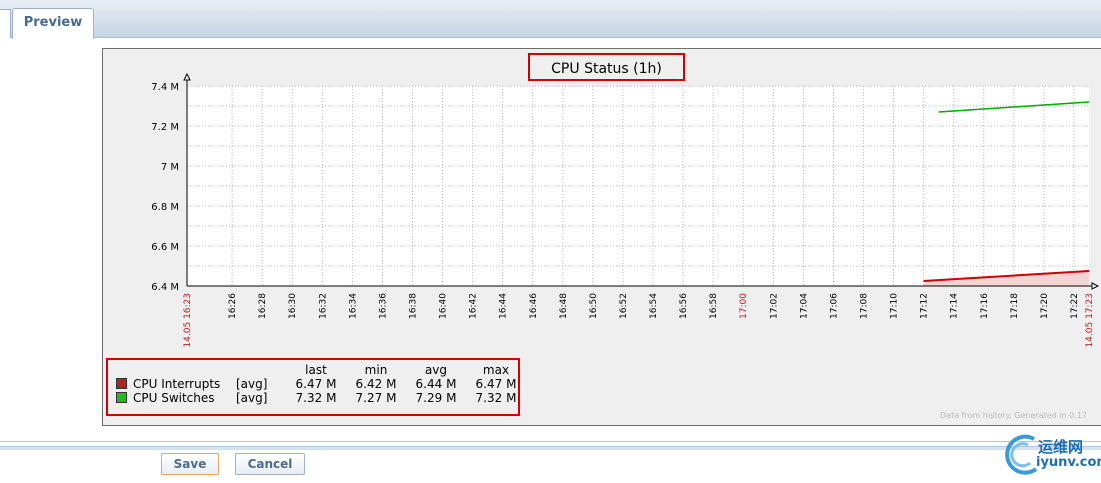 The width and height of the screenshot is (1101, 483). I want to click on x-tick-label: 16:38, so click(414, 306).